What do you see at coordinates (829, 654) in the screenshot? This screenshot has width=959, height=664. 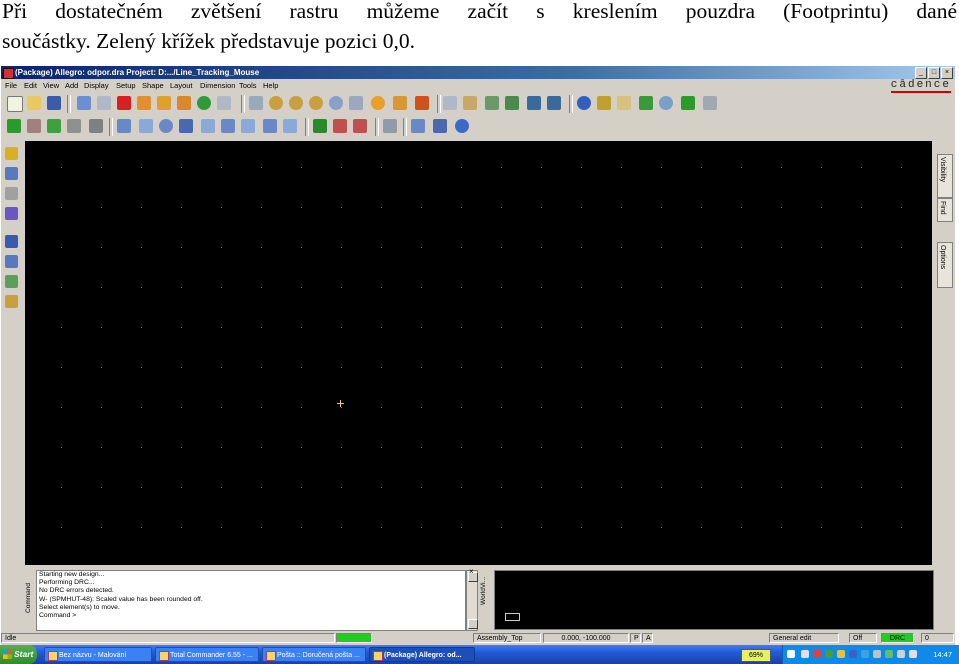 I see `network-icon` at bounding box center [829, 654].